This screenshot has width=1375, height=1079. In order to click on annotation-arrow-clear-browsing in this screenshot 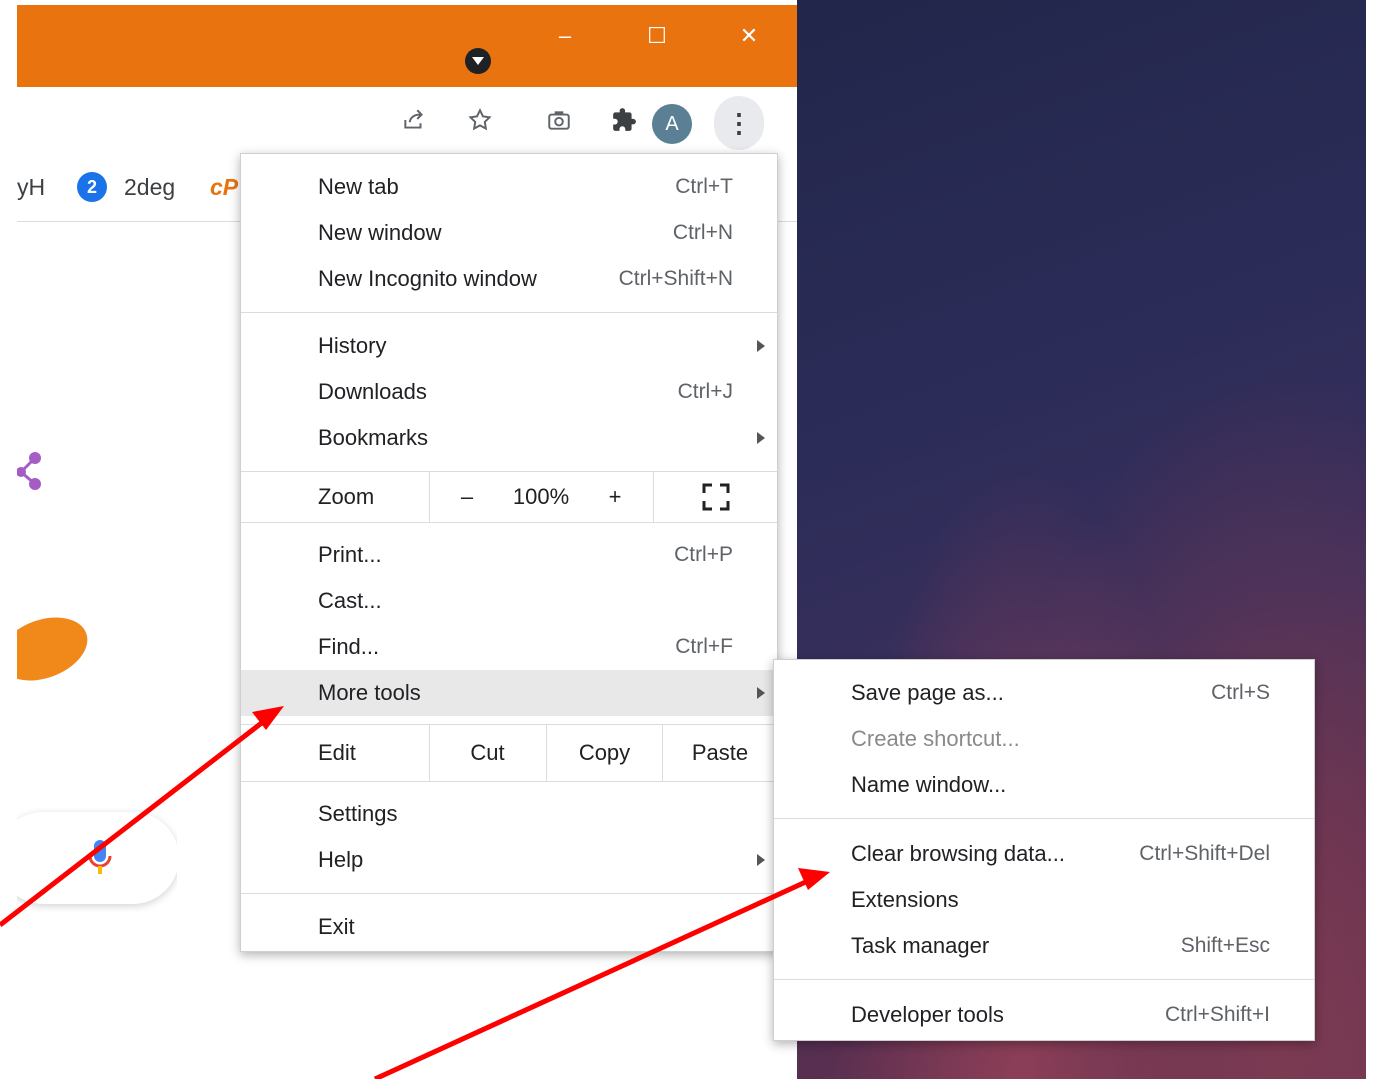, I will do `click(601, 973)`.